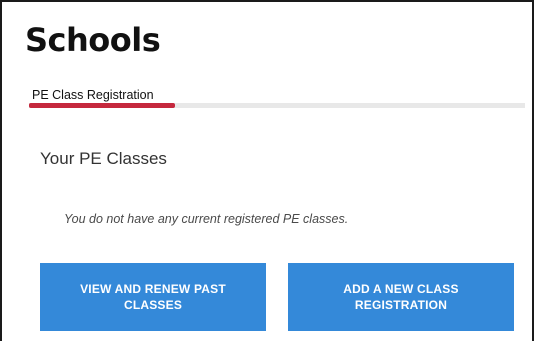 The image size is (535, 341). What do you see at coordinates (102, 105) in the screenshot?
I see `active-tab-indicator` at bounding box center [102, 105].